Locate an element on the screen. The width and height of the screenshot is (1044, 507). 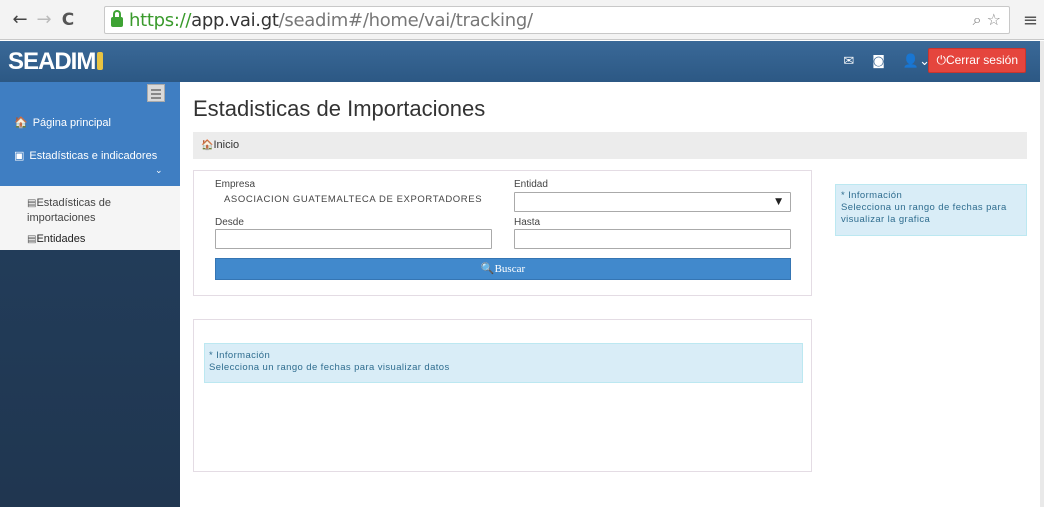
browser-menu-icon: ≡ is located at coordinates (1030, 20).